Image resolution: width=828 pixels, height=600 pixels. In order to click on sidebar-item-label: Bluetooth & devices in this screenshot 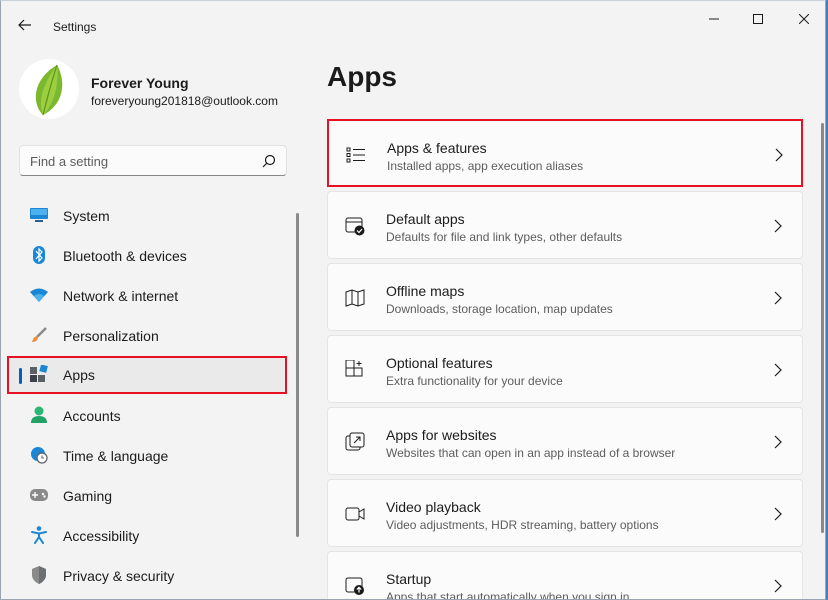, I will do `click(125, 256)`.